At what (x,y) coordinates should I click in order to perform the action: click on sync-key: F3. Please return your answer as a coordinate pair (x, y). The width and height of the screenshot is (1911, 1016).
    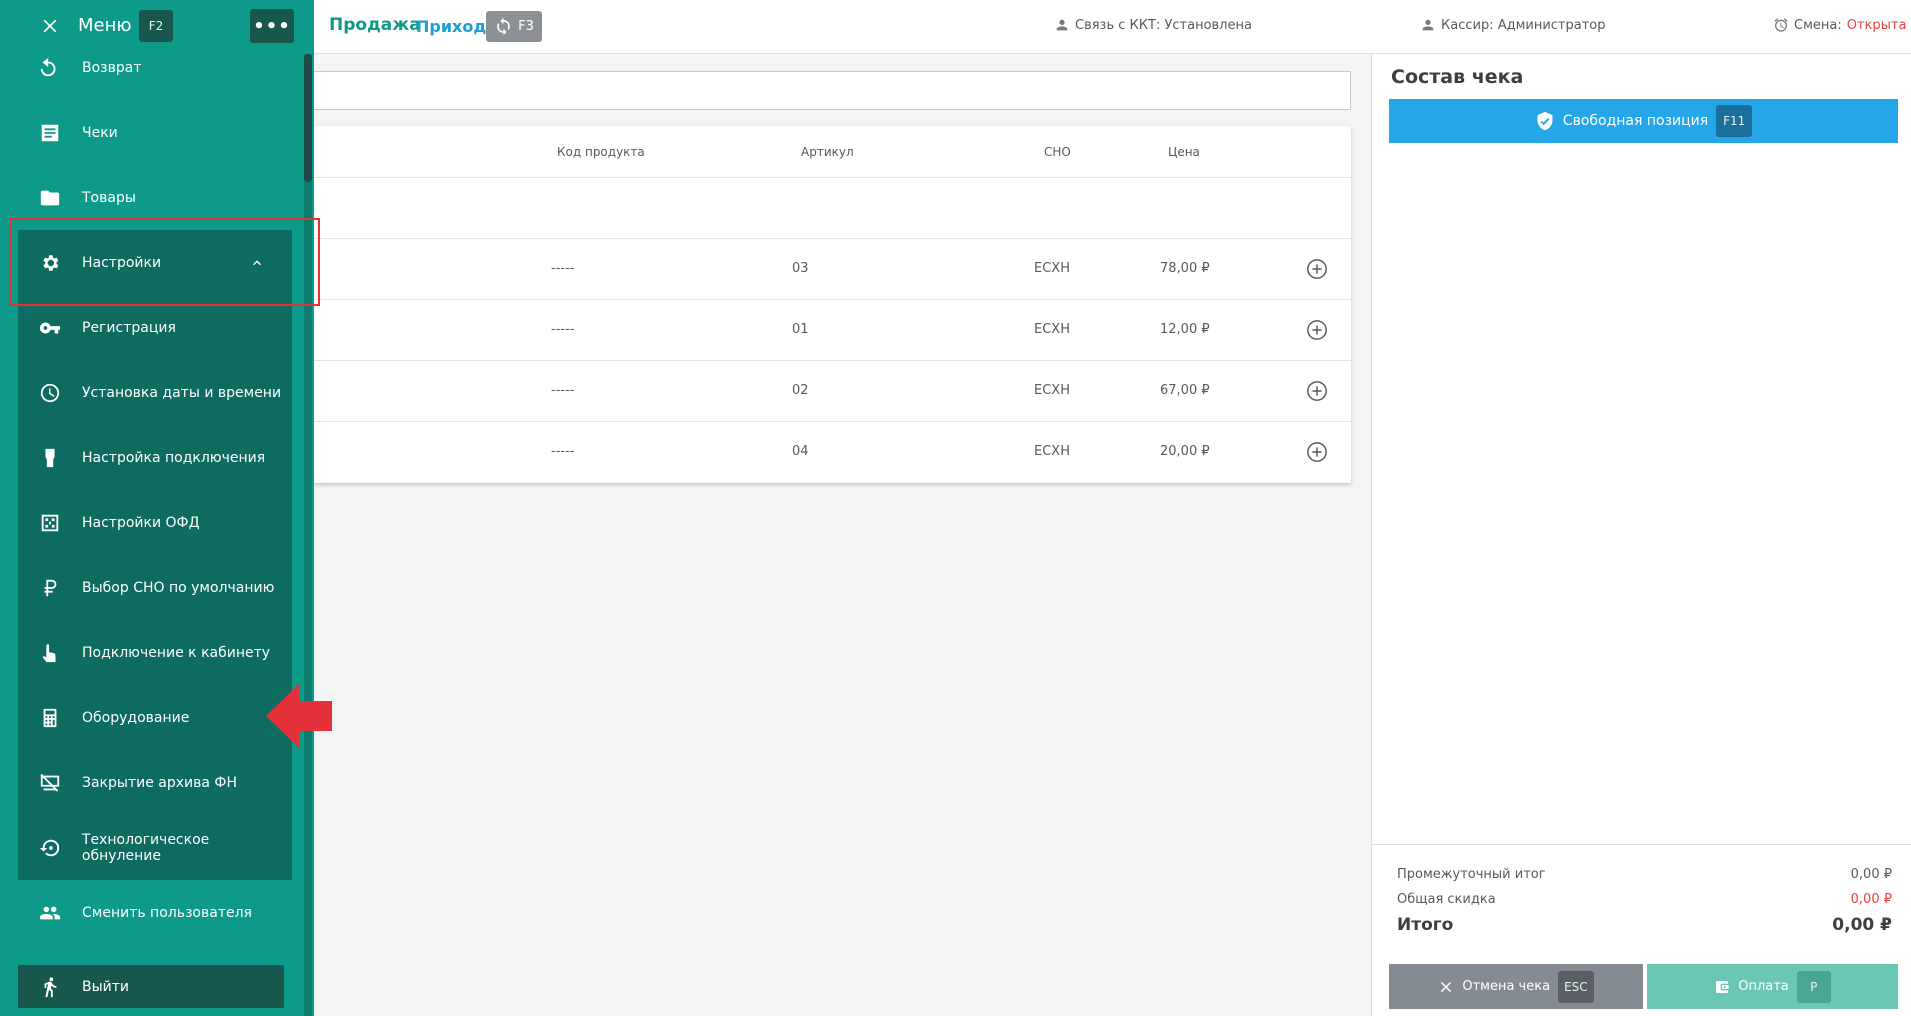
    Looking at the image, I should click on (526, 26).